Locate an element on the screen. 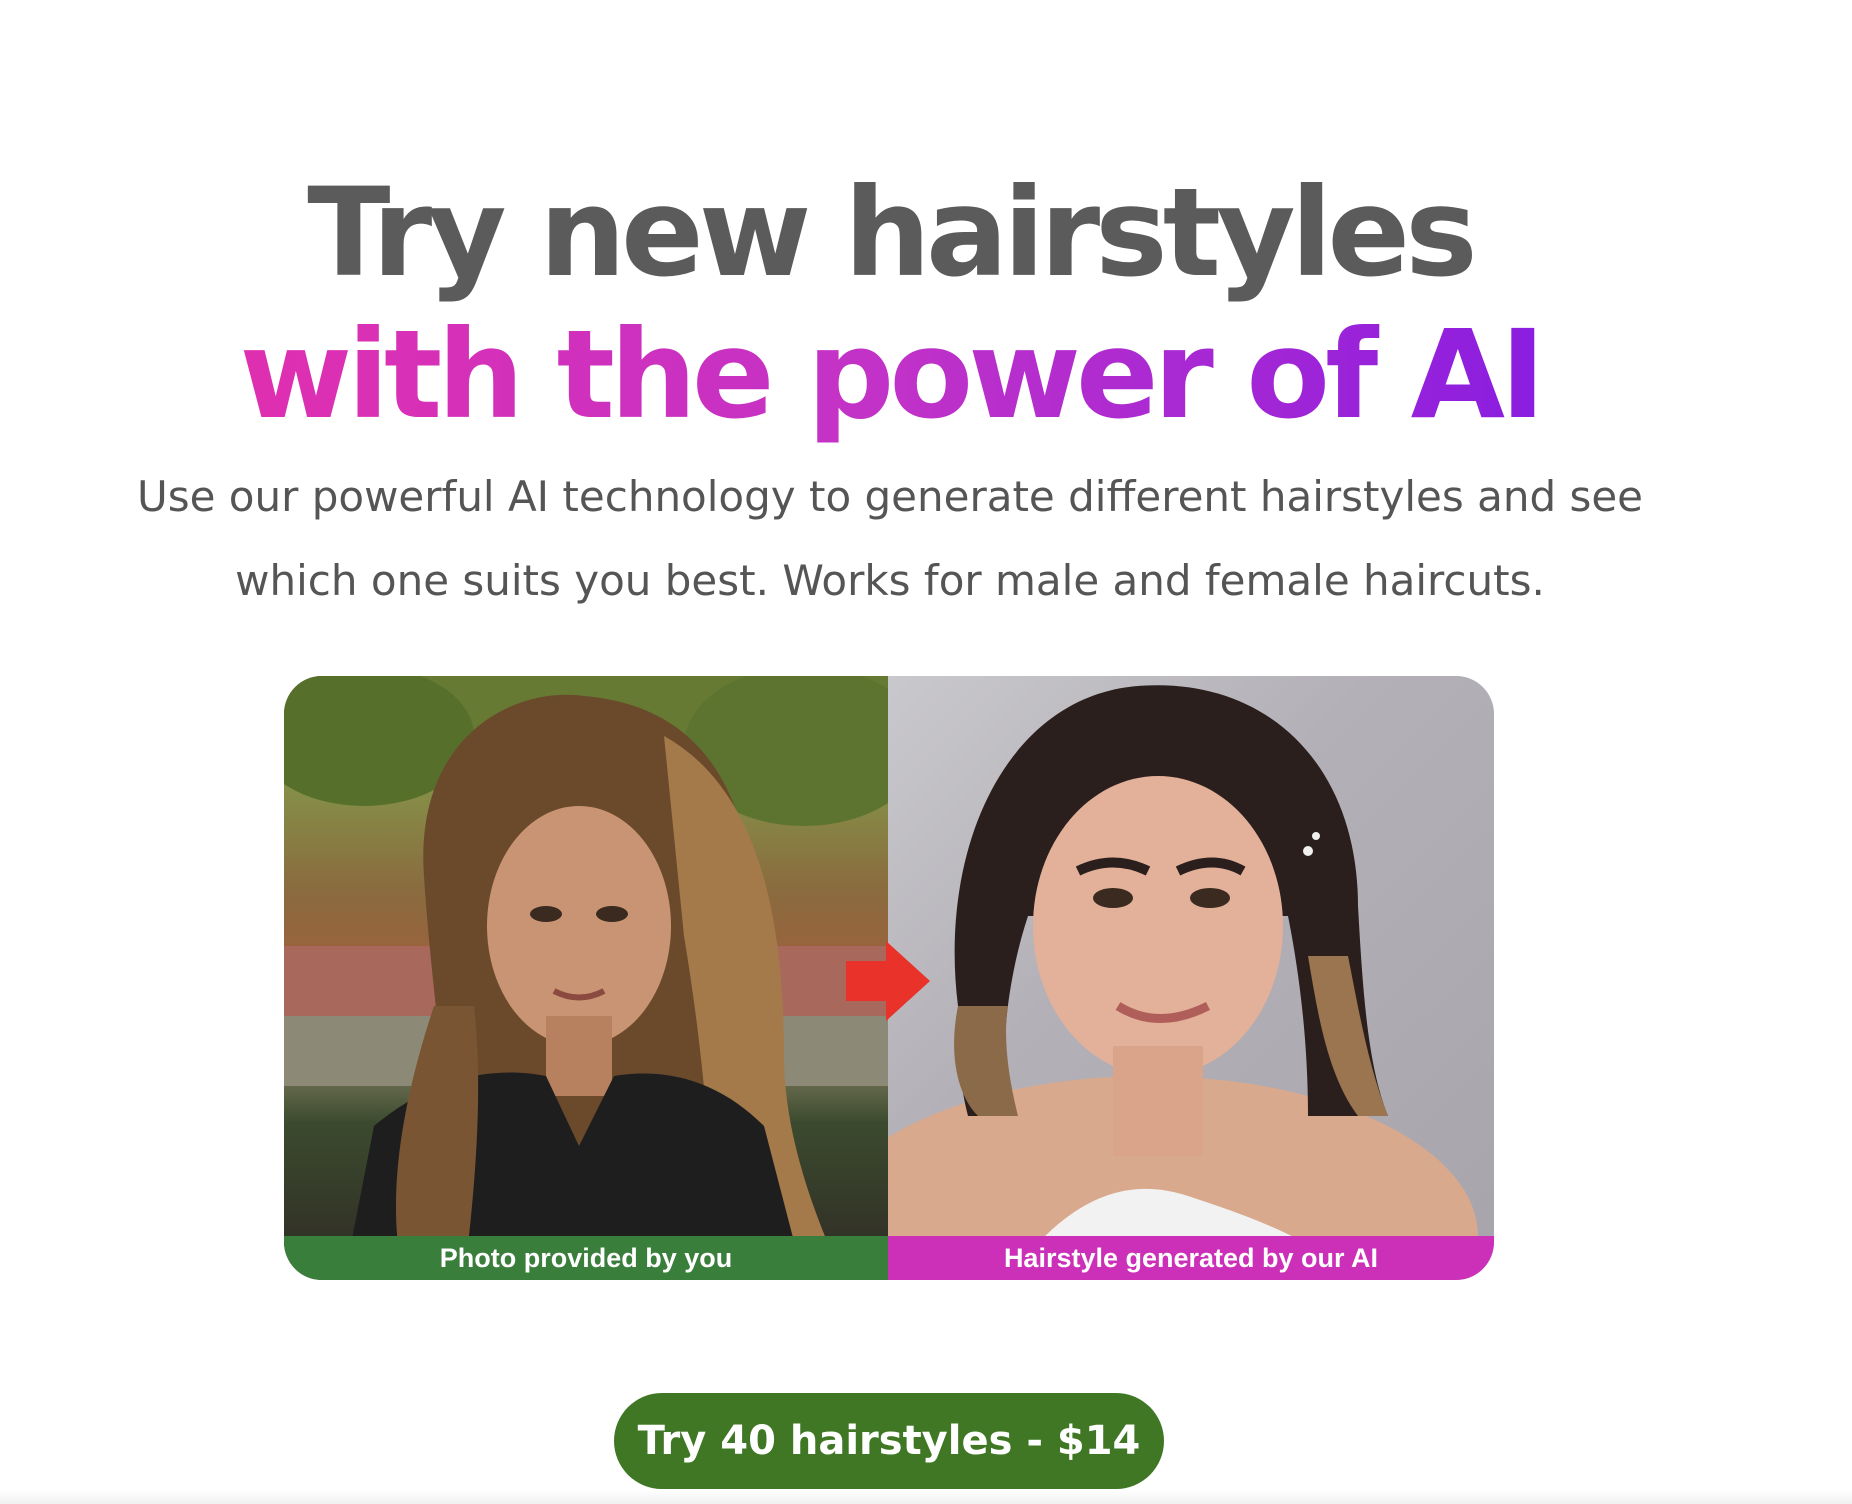  arrow-right-icon is located at coordinates (888, 981).